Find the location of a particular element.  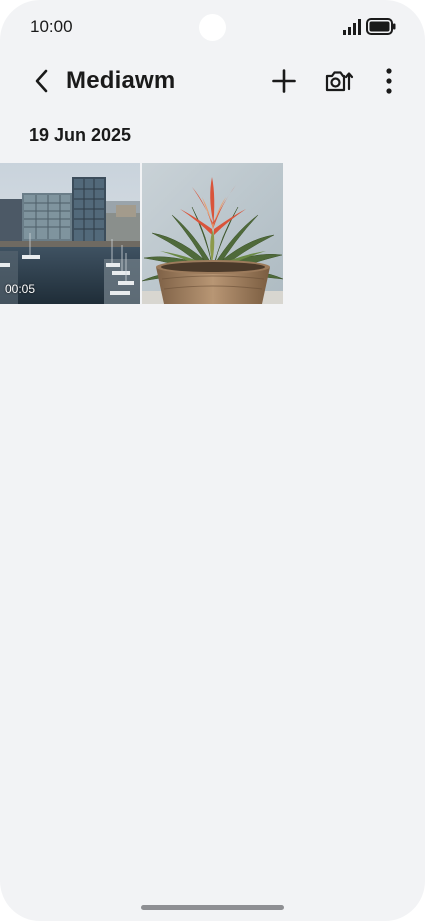

app-header: Mediawm is located at coordinates (212, 81).